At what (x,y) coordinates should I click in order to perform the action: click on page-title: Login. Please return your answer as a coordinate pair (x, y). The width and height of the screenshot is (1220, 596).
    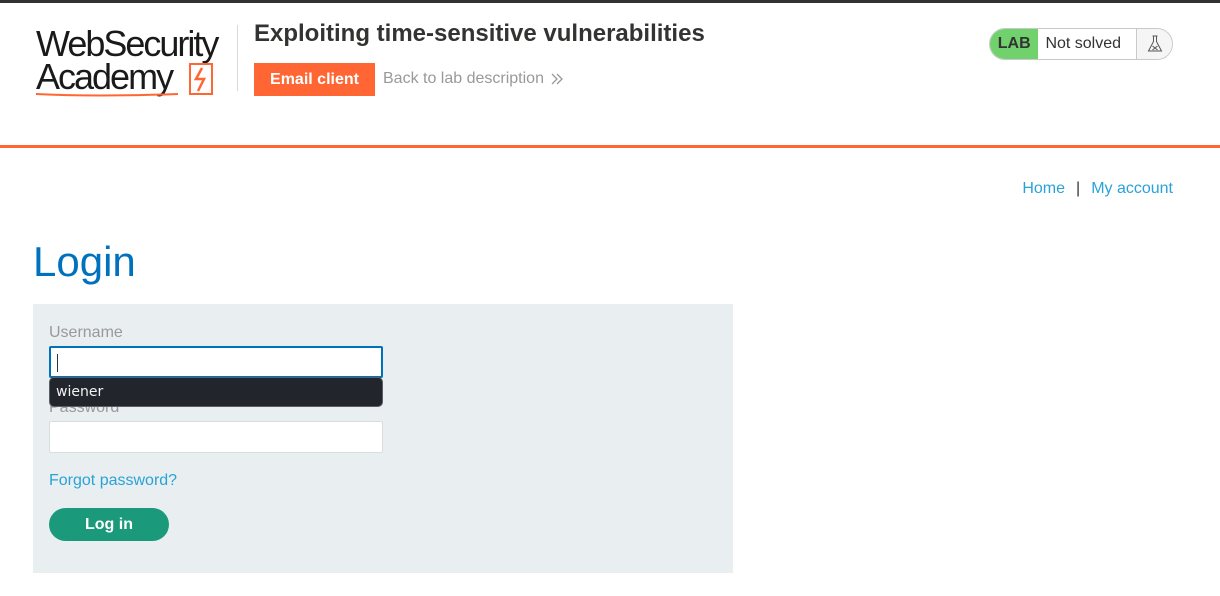
    Looking at the image, I should click on (84, 261).